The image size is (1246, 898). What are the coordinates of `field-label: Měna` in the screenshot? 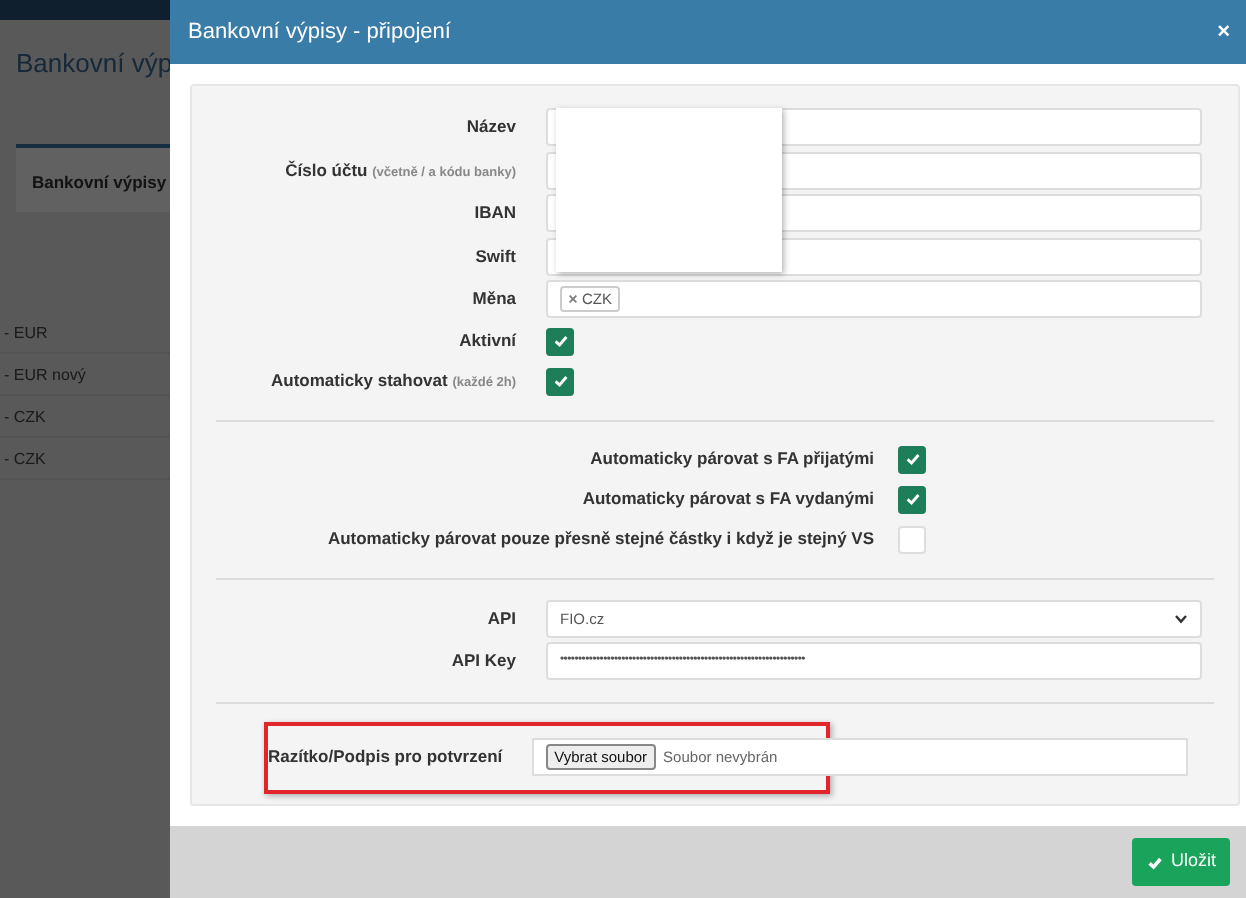 It's located at (494, 299).